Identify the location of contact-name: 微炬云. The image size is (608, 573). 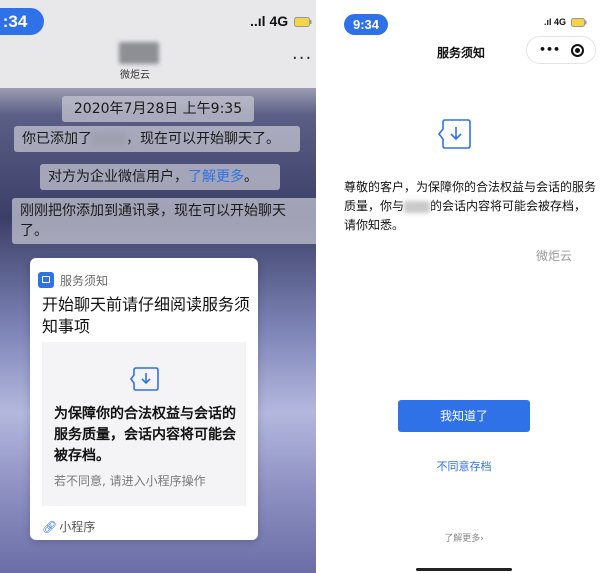
(135, 75).